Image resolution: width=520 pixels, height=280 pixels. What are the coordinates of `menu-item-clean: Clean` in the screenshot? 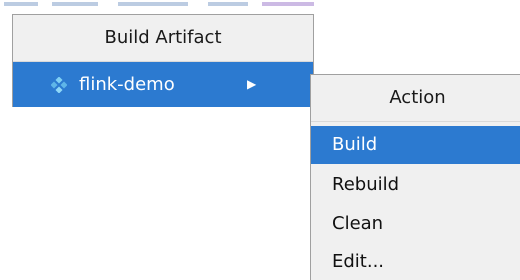 It's located at (415, 224).